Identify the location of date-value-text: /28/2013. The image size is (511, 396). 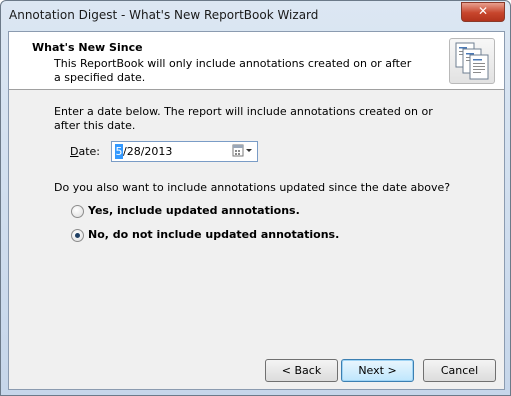
(148, 151).